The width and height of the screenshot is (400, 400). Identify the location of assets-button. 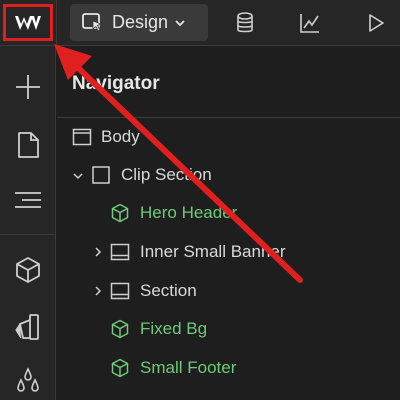
(28, 381).